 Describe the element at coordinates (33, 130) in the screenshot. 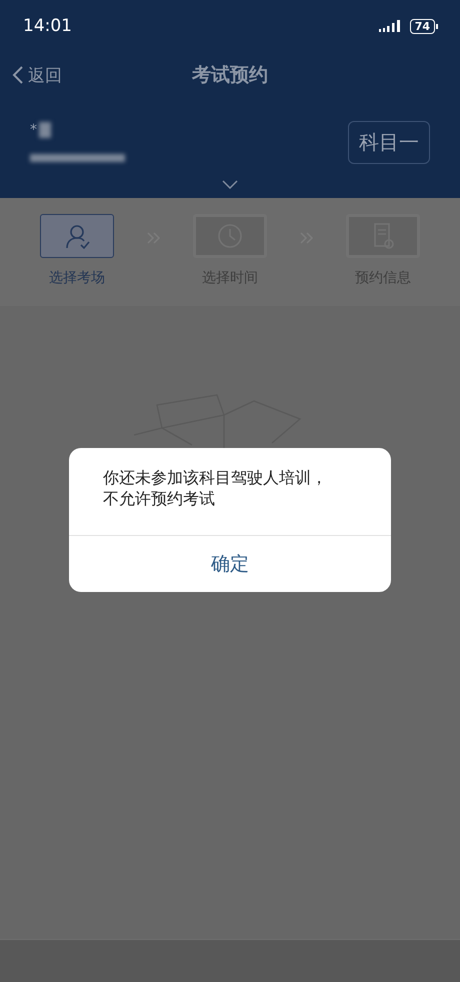

I see `applicant-name: *` at that location.